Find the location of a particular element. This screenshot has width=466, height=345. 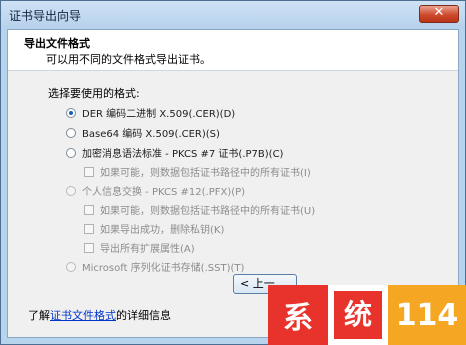

format-prompt: 选择要使用的格式: is located at coordinates (94, 93).